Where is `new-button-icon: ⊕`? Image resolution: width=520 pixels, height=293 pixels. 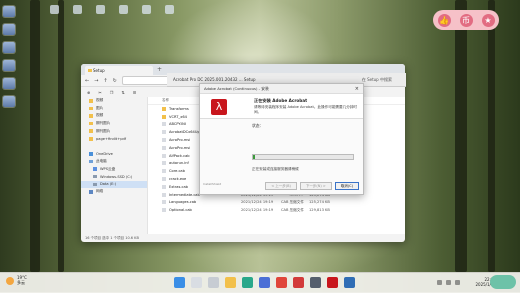
new-button-icon: ⊕ is located at coordinates (88, 92).